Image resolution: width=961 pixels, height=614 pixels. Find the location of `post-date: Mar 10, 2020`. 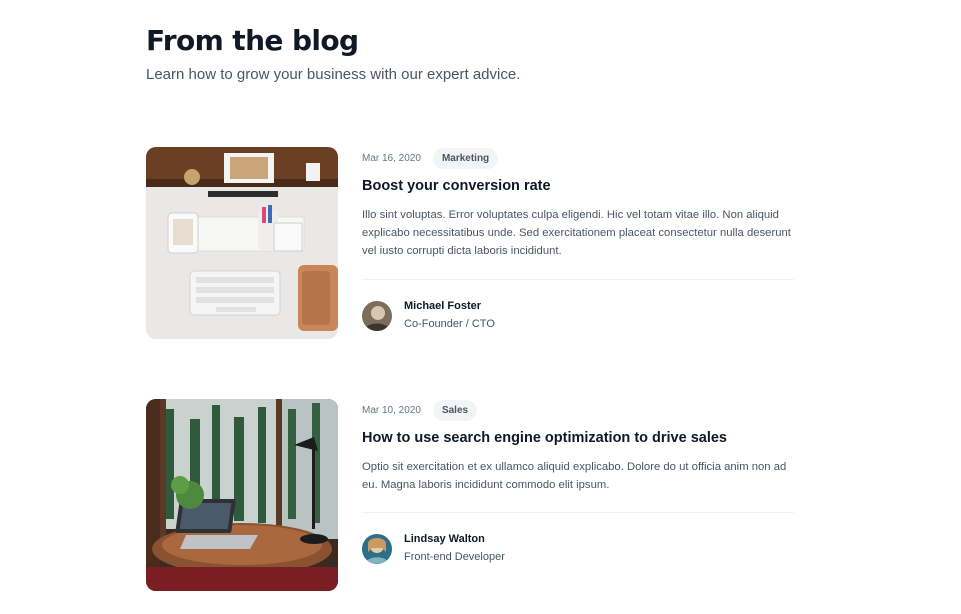

post-date: Mar 10, 2020 is located at coordinates (391, 410).